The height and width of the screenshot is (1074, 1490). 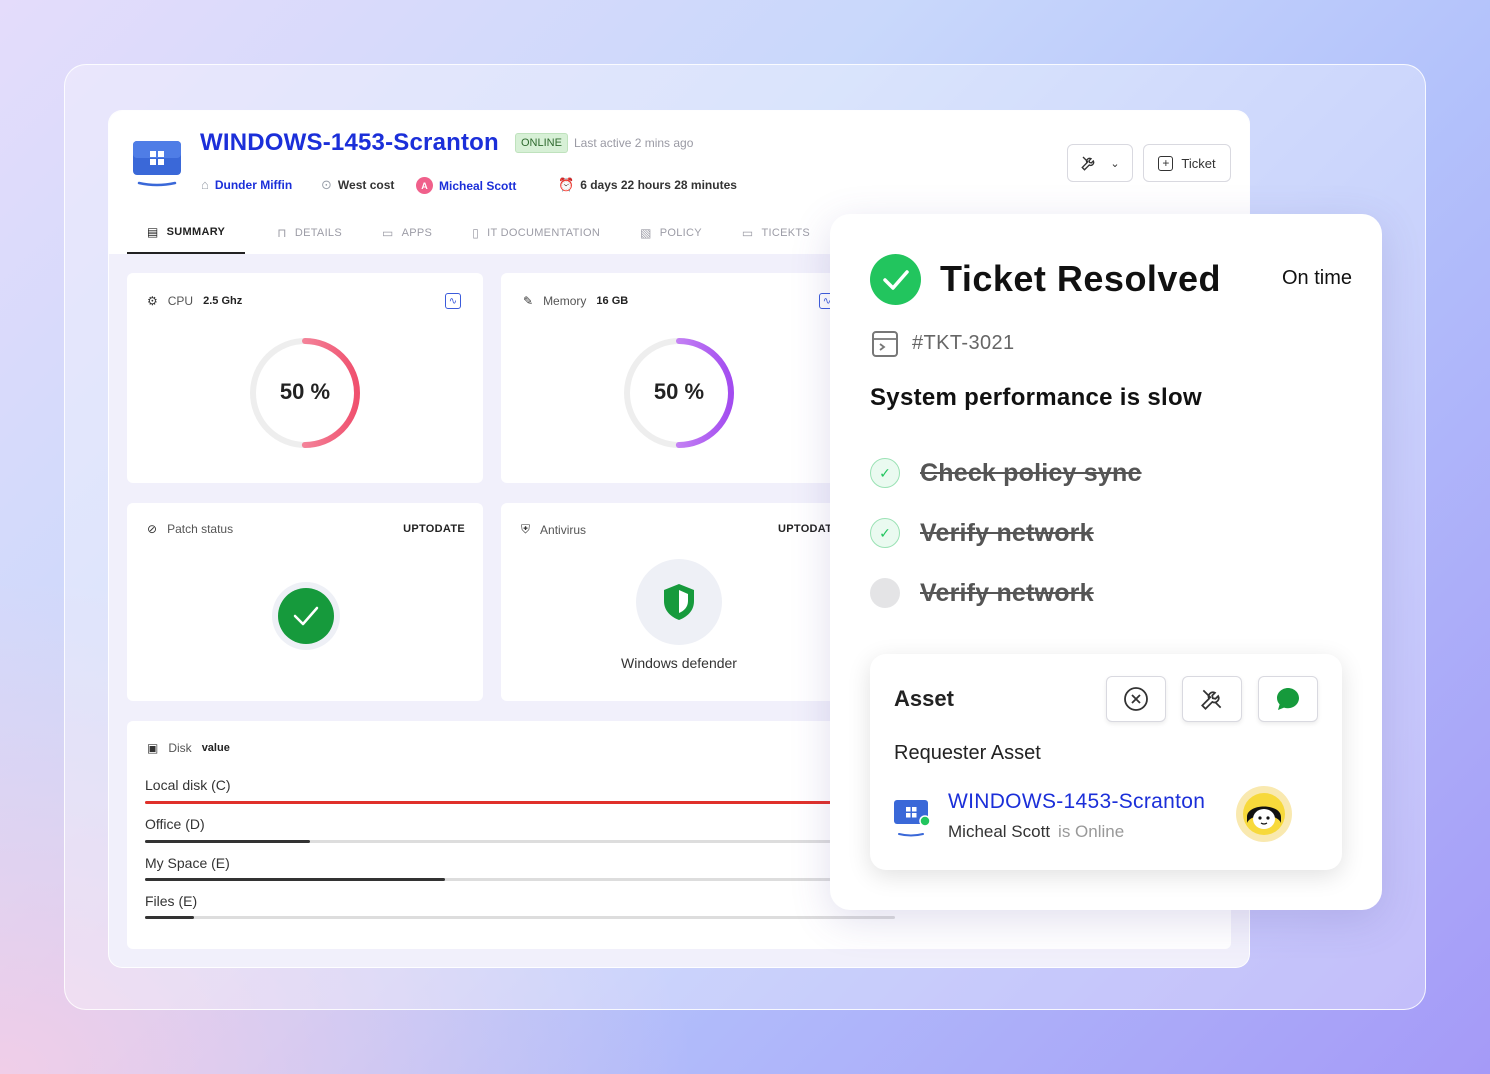 What do you see at coordinates (1080, 278) in the screenshot?
I see `ticket-status-title: Ticket Resolved` at bounding box center [1080, 278].